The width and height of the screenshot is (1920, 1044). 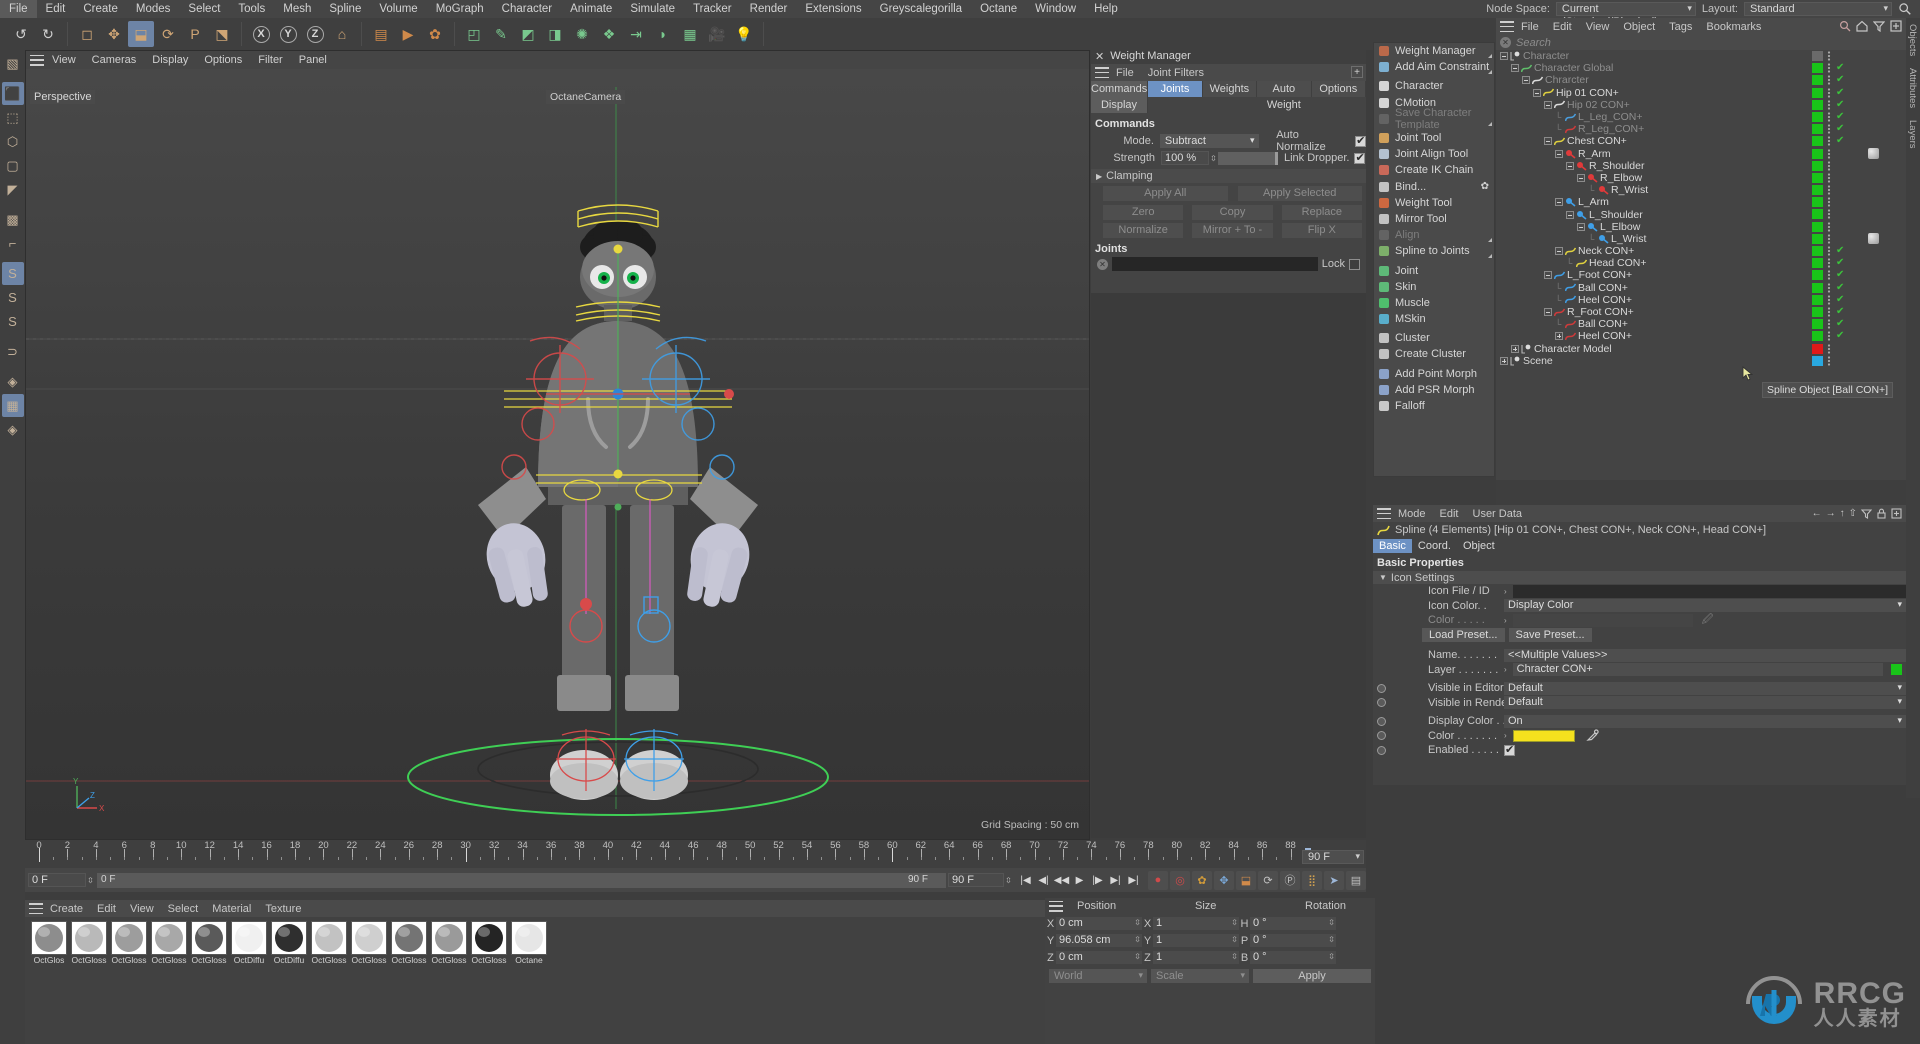 What do you see at coordinates (1079, 880) in the screenshot?
I see `play-button: ▶` at bounding box center [1079, 880].